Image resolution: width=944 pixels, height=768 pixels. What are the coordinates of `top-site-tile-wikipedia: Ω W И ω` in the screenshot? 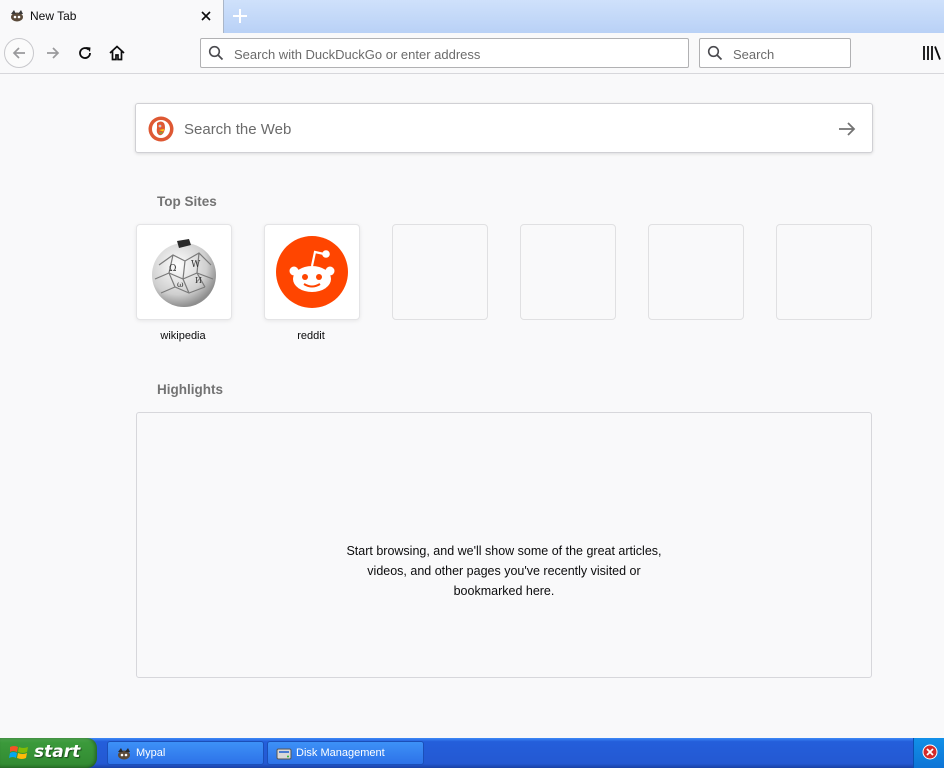 It's located at (184, 272).